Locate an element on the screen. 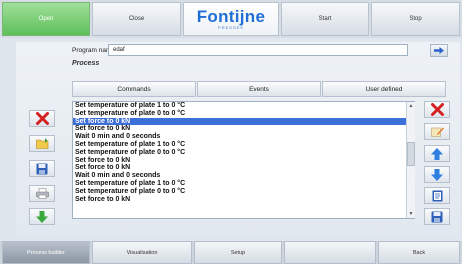  logo-text: Fontijne is located at coordinates (231, 16).